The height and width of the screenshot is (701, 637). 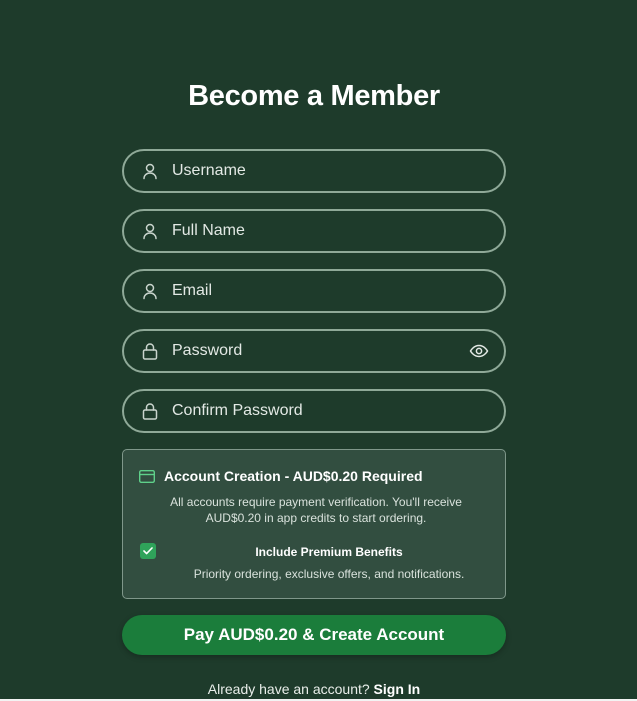 What do you see at coordinates (293, 476) in the screenshot?
I see `payment-card-title: Account Creation - AUD$0.20 Required` at bounding box center [293, 476].